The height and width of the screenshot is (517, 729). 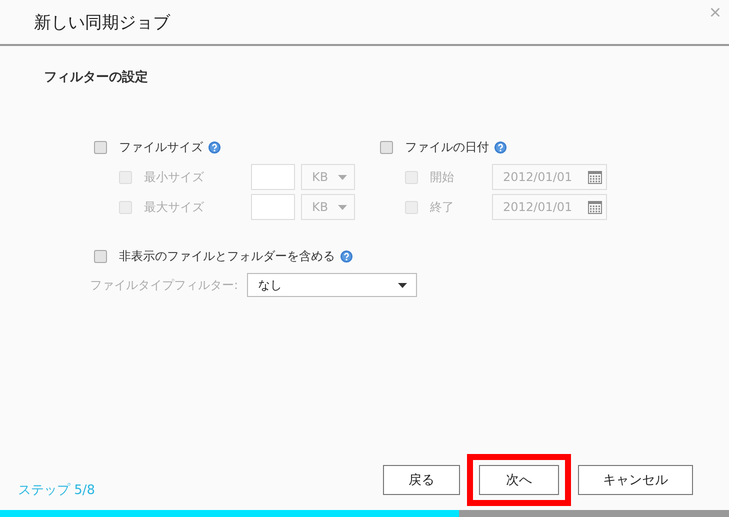 I want to click on checkbox-label: 最小サイズ, so click(x=174, y=177).